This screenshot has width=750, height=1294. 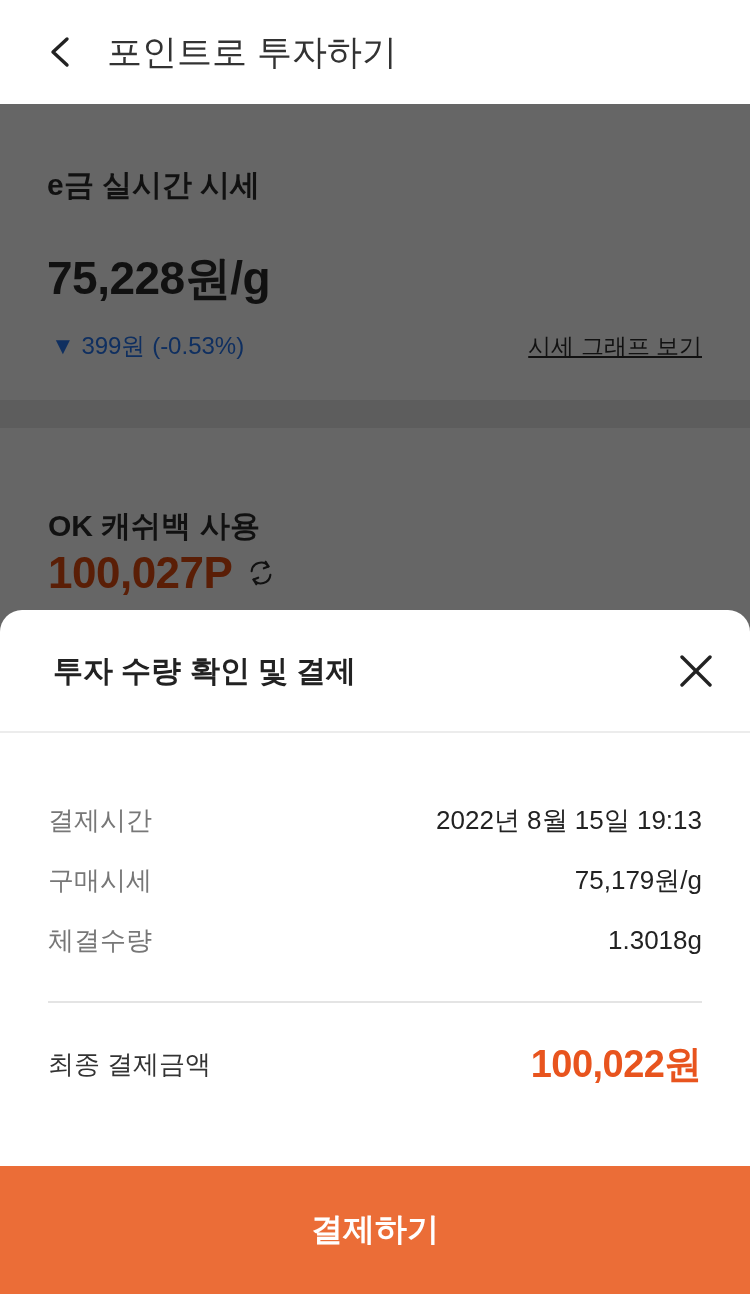 I want to click on points-value: 100,027P, so click(x=140, y=573).